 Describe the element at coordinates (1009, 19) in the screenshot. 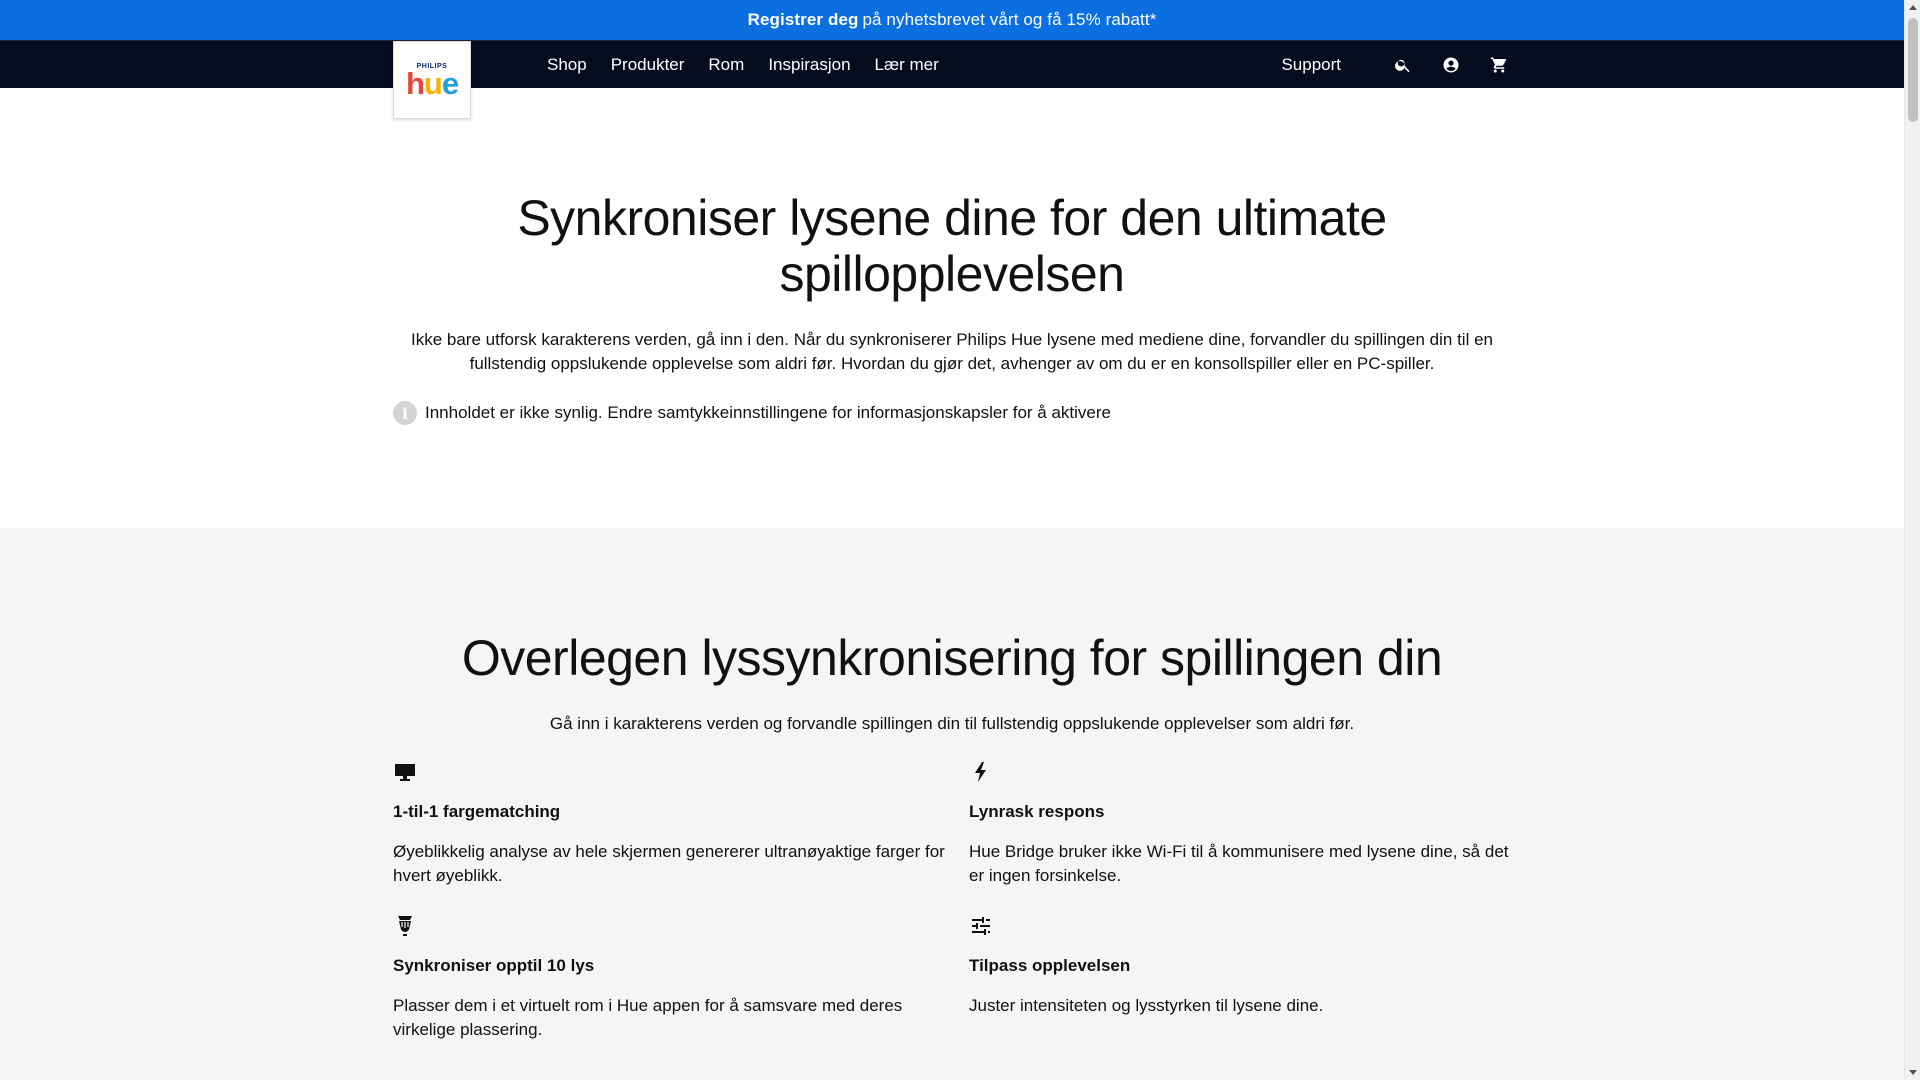

I see `promo-text: på nyhetsbrevet vårt og få 15% rabatt*` at that location.